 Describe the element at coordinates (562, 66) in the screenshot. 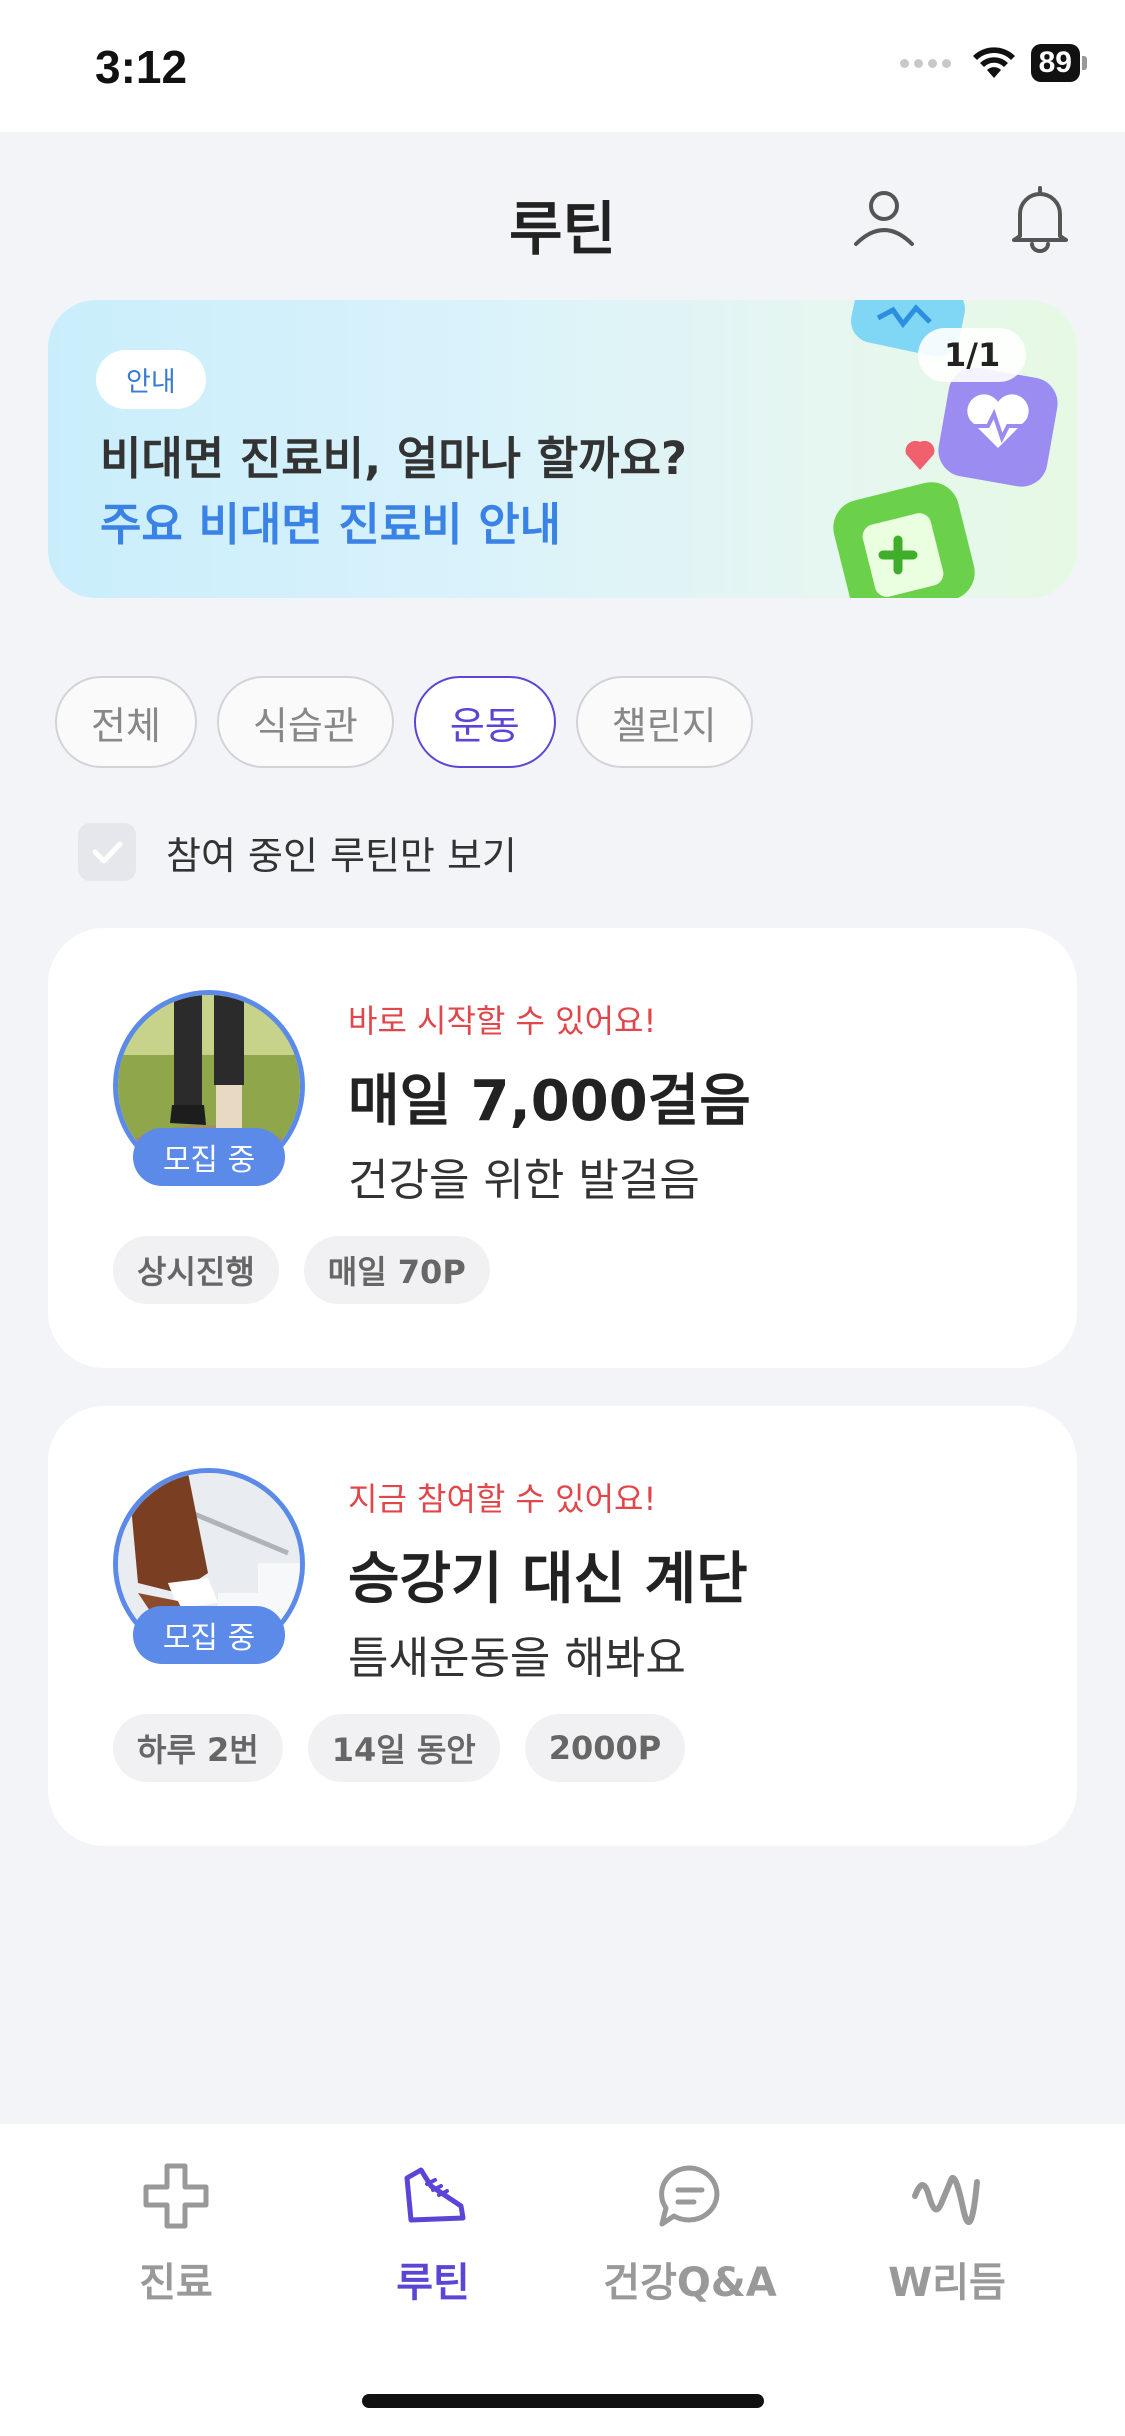

I see `status-bar: 3:12 89` at that location.